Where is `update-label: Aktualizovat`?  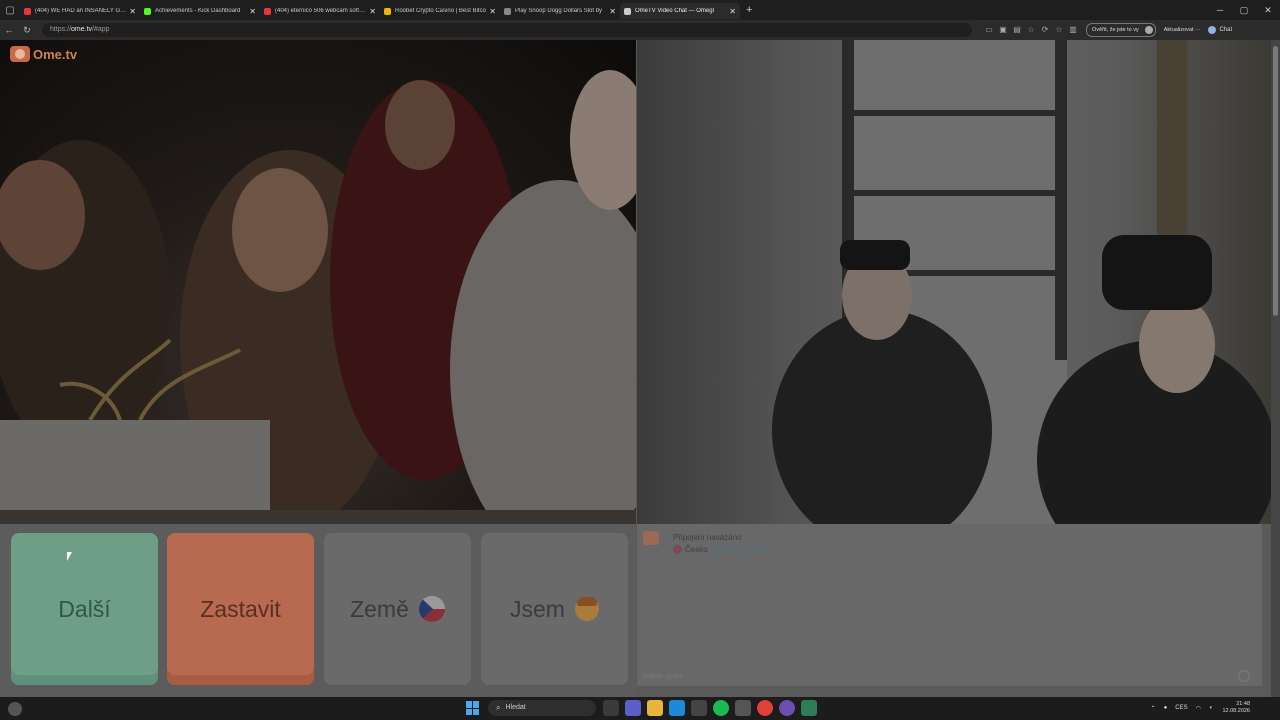
update-label: Aktualizovat is located at coordinates (1178, 30).